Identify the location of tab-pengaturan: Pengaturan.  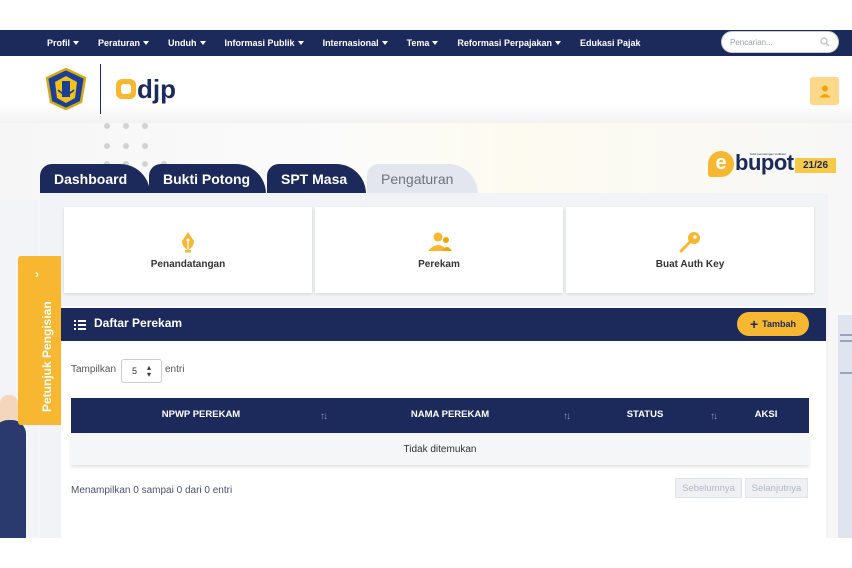
(422, 179).